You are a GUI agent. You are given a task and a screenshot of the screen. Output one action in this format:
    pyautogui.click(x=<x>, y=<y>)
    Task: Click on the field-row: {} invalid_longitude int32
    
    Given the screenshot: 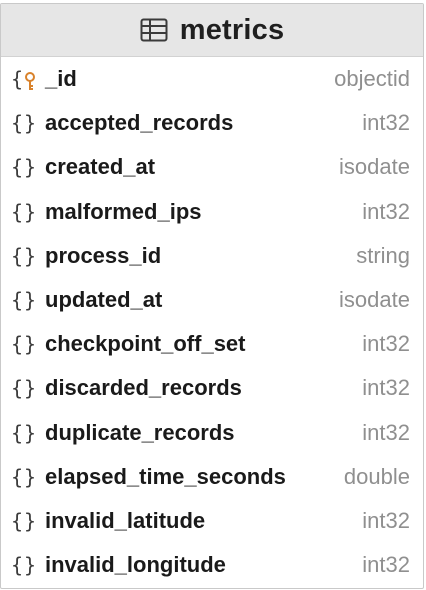 What is the action you would take?
    pyautogui.click(x=212, y=565)
    